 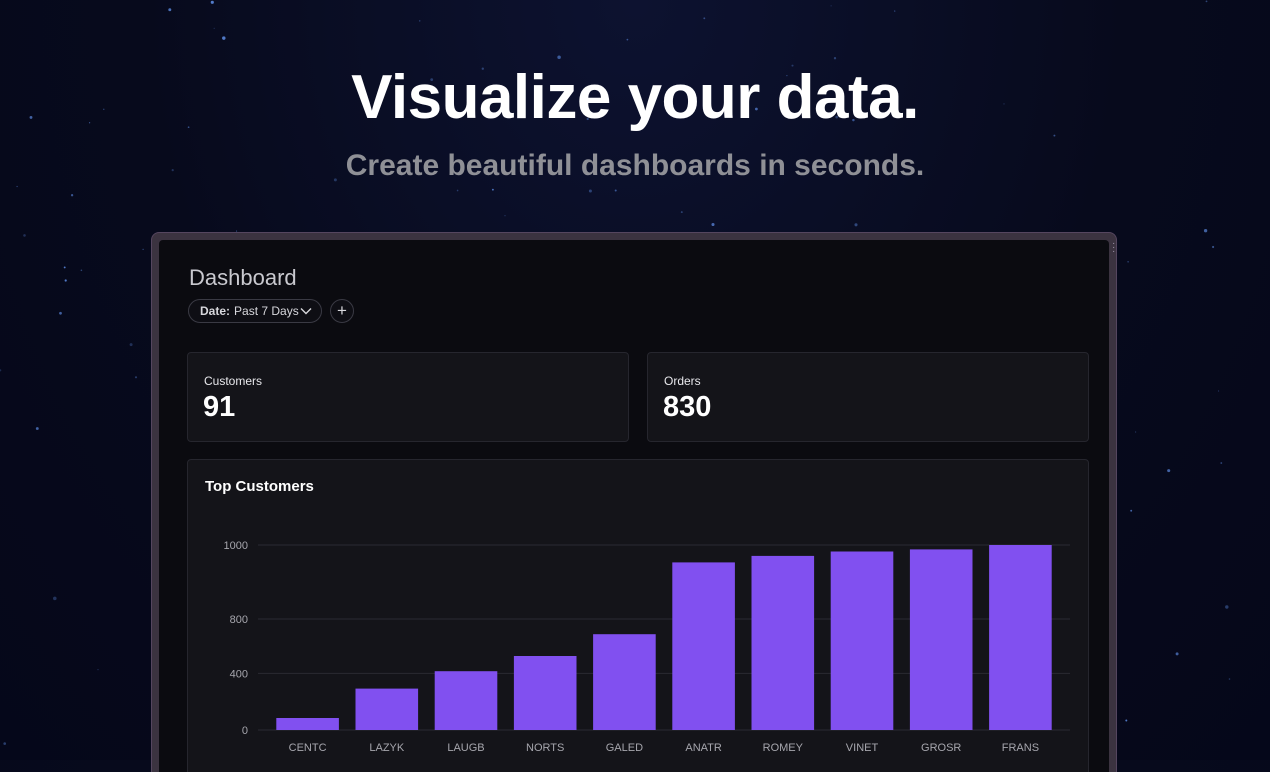 I want to click on x-tick-label: ANATR, so click(x=703, y=748).